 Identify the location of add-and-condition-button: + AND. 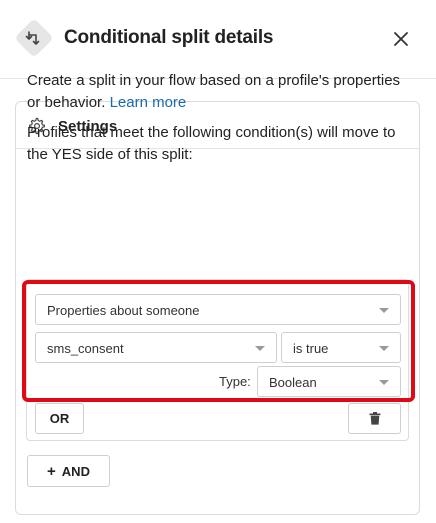
(68, 471).